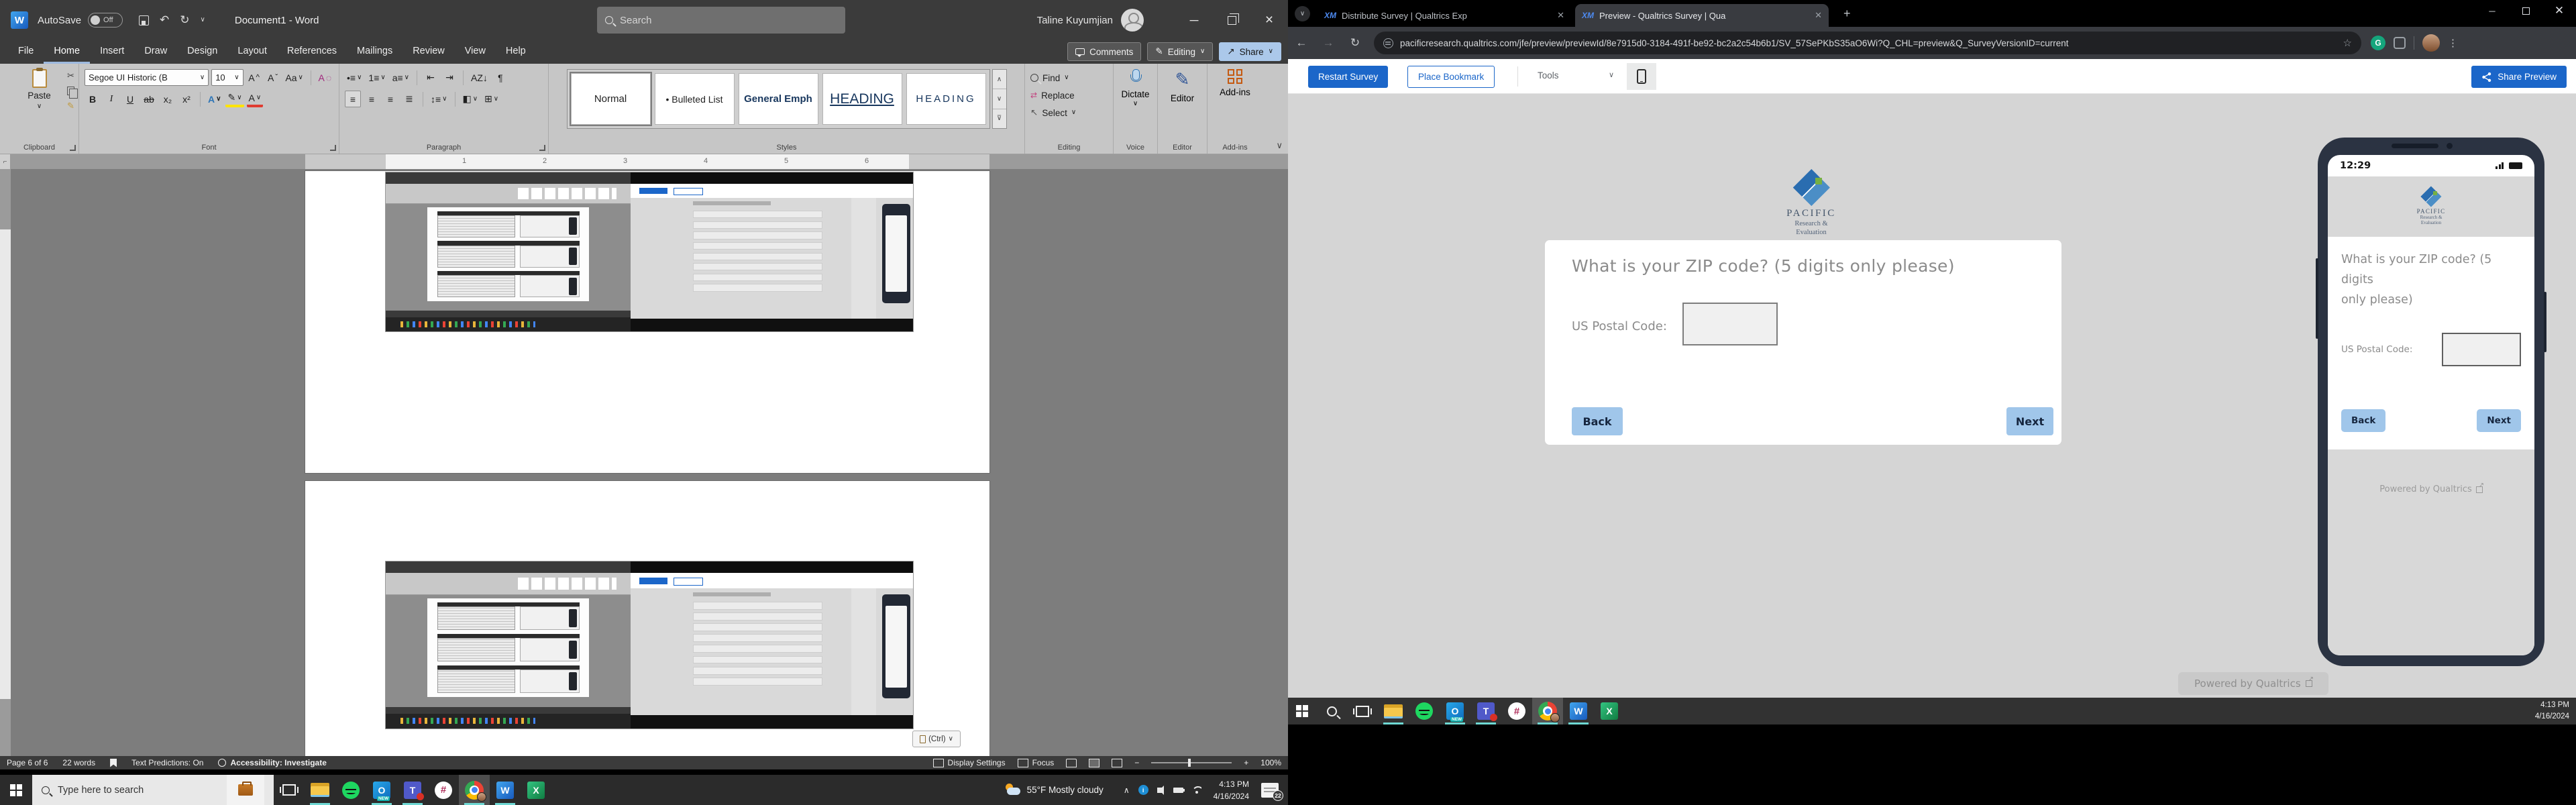 This screenshot has height=805, width=2576. What do you see at coordinates (946, 99) in the screenshot?
I see `style-heading2: HEADING` at bounding box center [946, 99].